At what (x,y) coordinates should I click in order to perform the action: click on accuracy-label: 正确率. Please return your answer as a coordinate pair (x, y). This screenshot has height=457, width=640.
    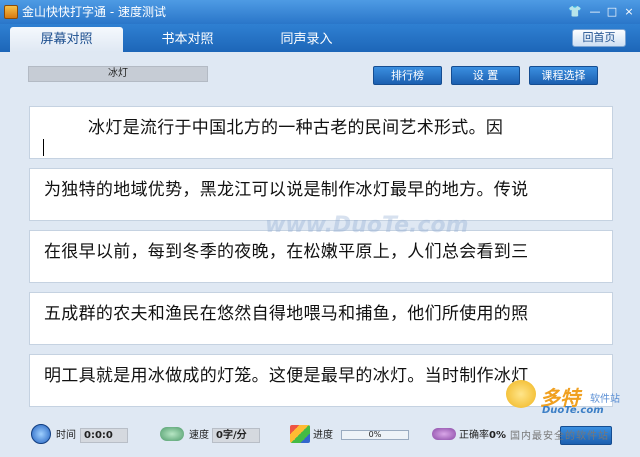
    Looking at the image, I should click on (474, 435).